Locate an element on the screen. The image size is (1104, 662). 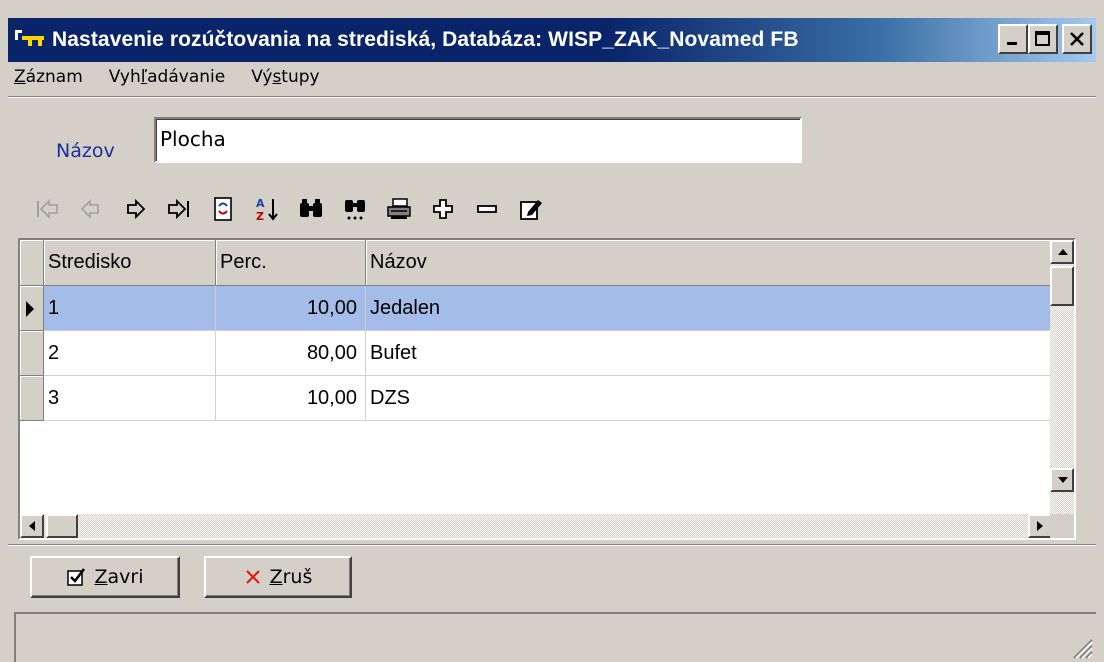
first-icon is located at coordinates (47, 209).